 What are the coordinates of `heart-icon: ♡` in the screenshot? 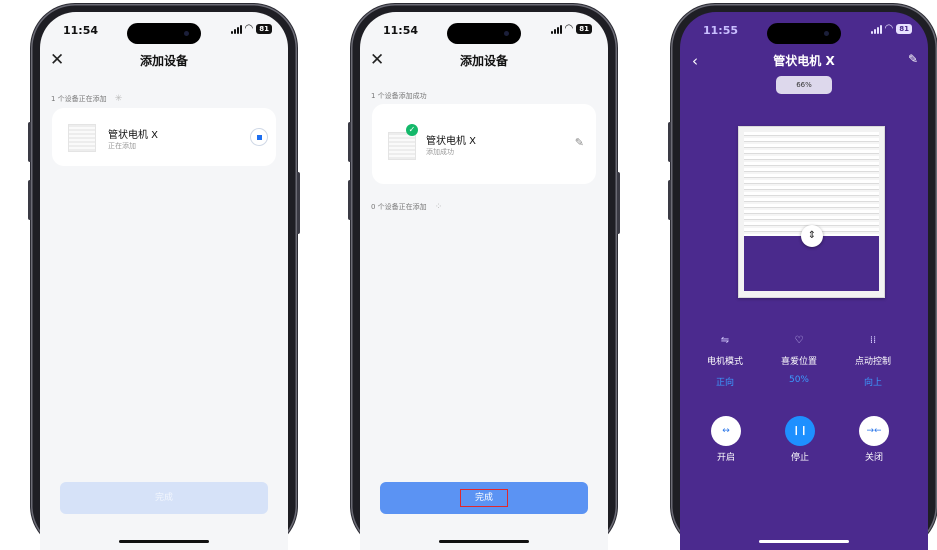 It's located at (799, 340).